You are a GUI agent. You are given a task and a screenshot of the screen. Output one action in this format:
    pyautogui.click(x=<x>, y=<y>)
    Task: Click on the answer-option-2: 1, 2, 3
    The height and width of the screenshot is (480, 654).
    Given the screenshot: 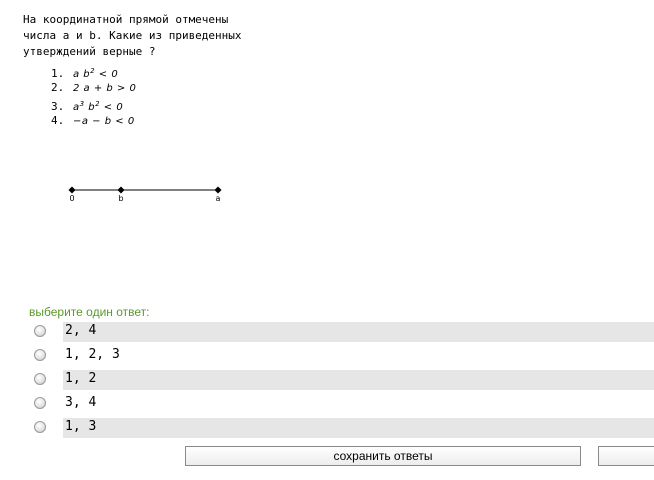 What is the action you would take?
    pyautogui.click(x=342, y=355)
    